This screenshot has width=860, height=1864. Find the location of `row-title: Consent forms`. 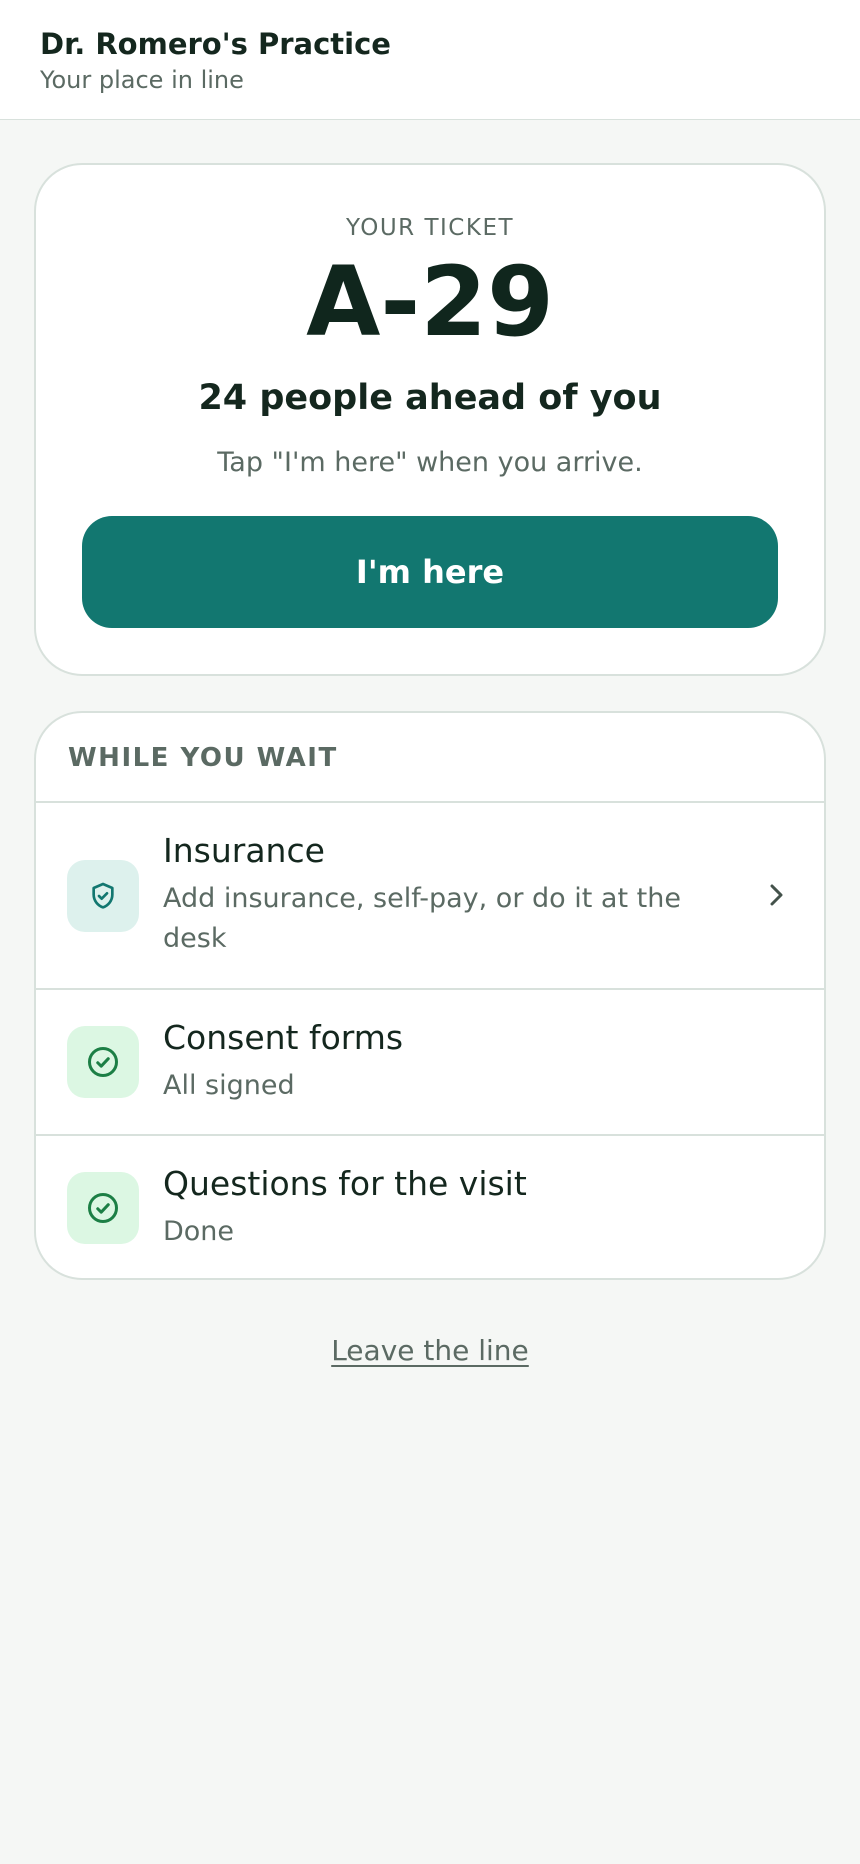

row-title: Consent forms is located at coordinates (283, 1037).